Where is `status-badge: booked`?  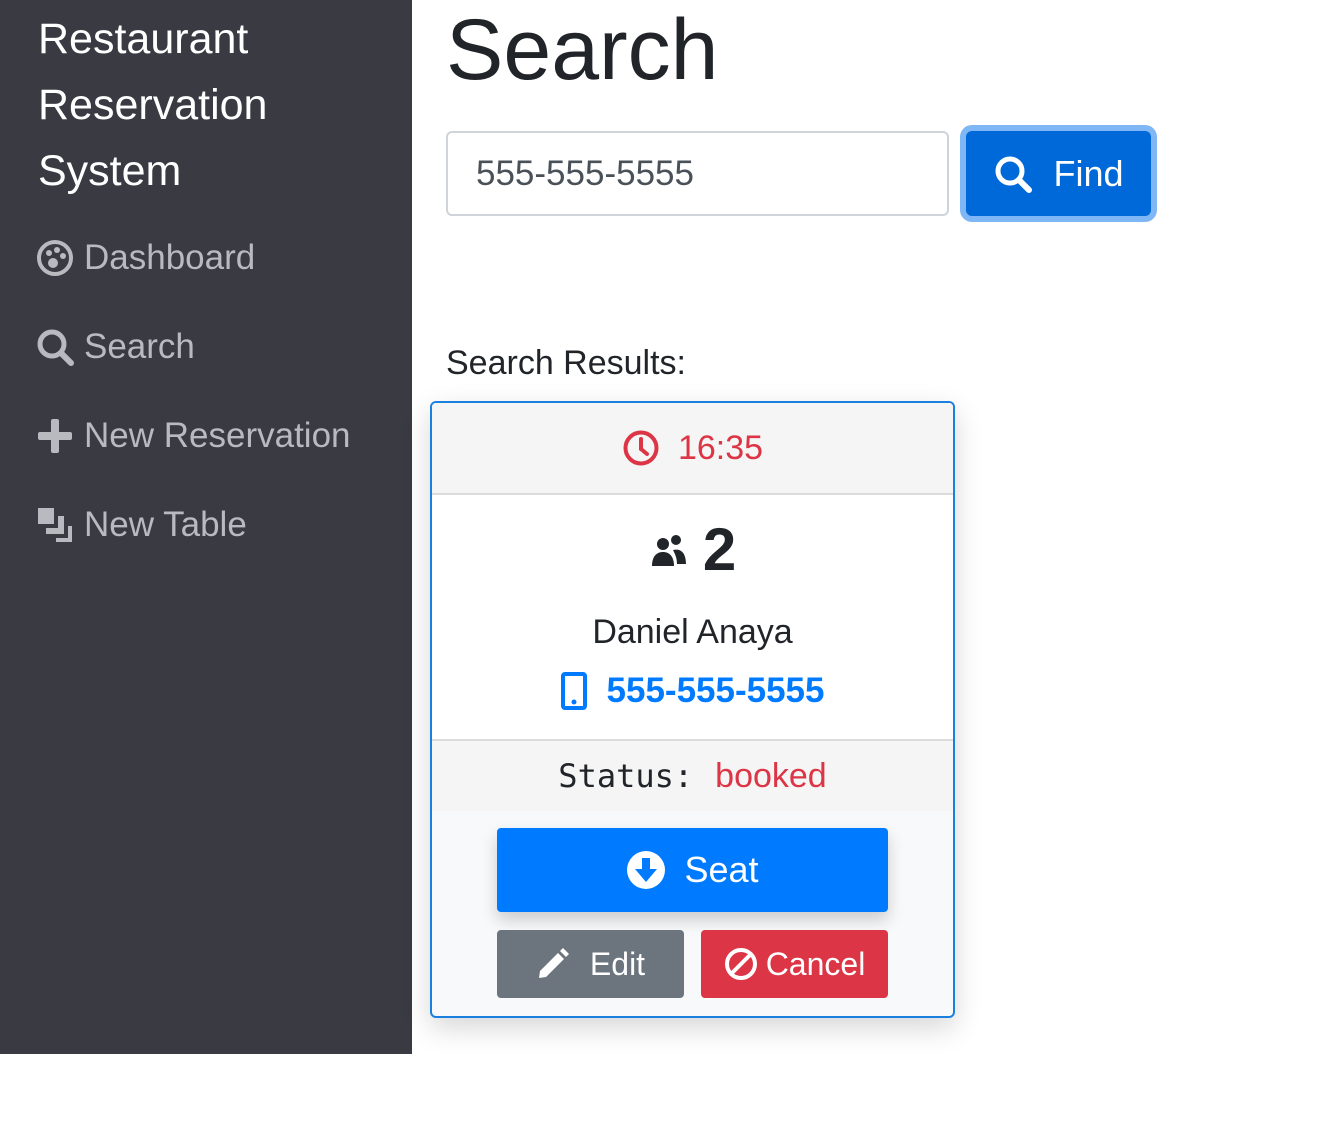
status-badge: booked is located at coordinates (771, 775).